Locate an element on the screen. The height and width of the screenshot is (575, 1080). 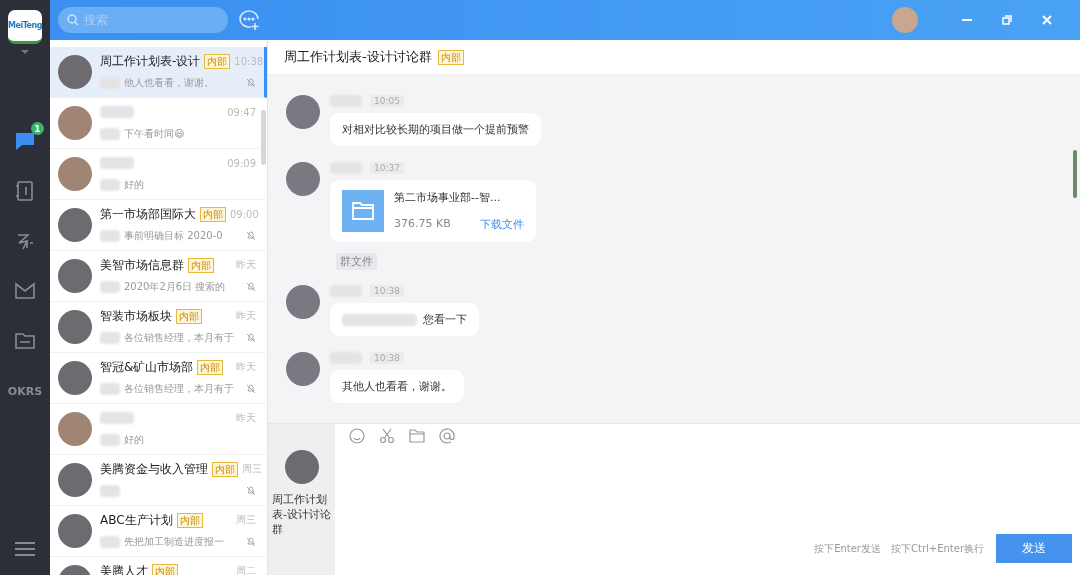
message-preview: 2020年2月6日 搜索的 is located at coordinates (175, 287).